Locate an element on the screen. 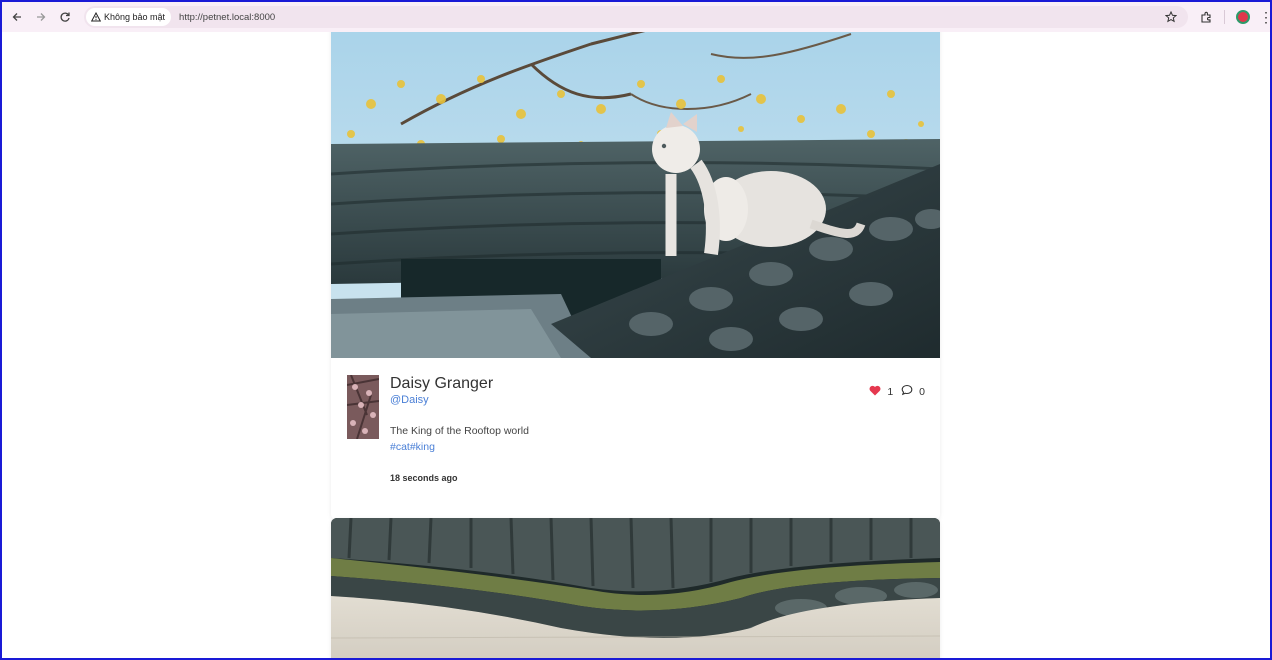 The width and height of the screenshot is (1272, 660). forward-button is located at coordinates (41, 17).